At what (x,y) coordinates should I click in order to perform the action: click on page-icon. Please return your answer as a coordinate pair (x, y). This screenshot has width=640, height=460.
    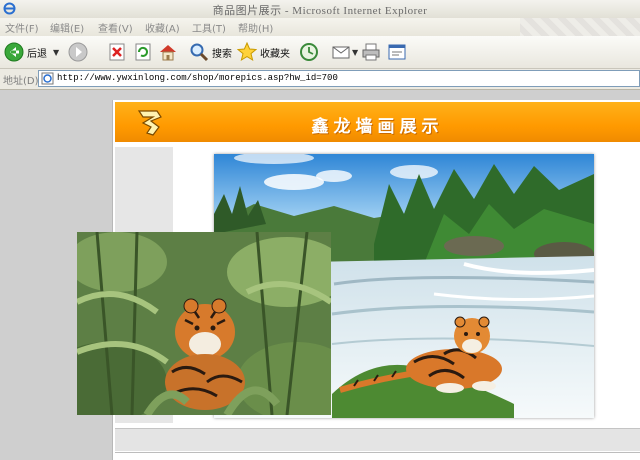
    Looking at the image, I should click on (47, 78).